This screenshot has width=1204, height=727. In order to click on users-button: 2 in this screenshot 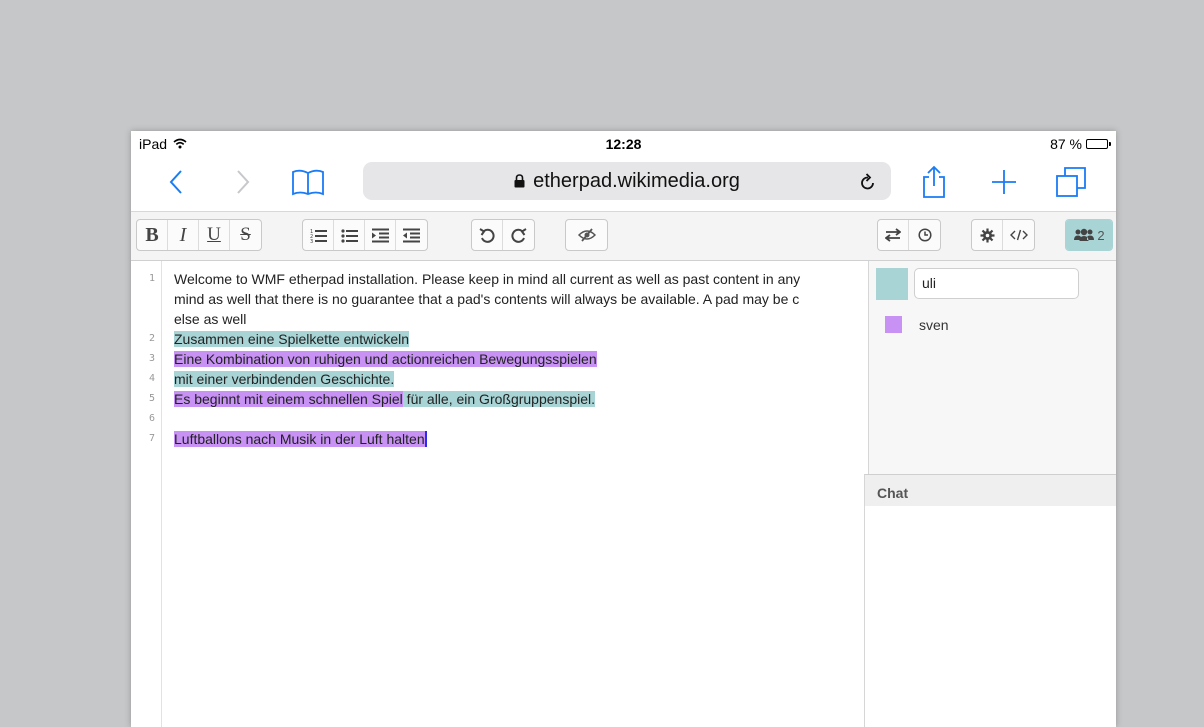, I will do `click(1089, 235)`.